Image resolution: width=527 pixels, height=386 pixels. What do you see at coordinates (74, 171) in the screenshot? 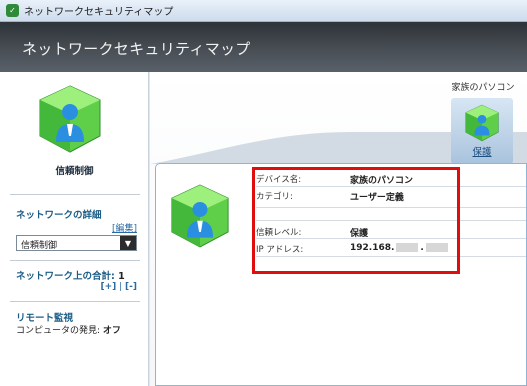
I see `trust-caption: 信頼制御` at bounding box center [74, 171].